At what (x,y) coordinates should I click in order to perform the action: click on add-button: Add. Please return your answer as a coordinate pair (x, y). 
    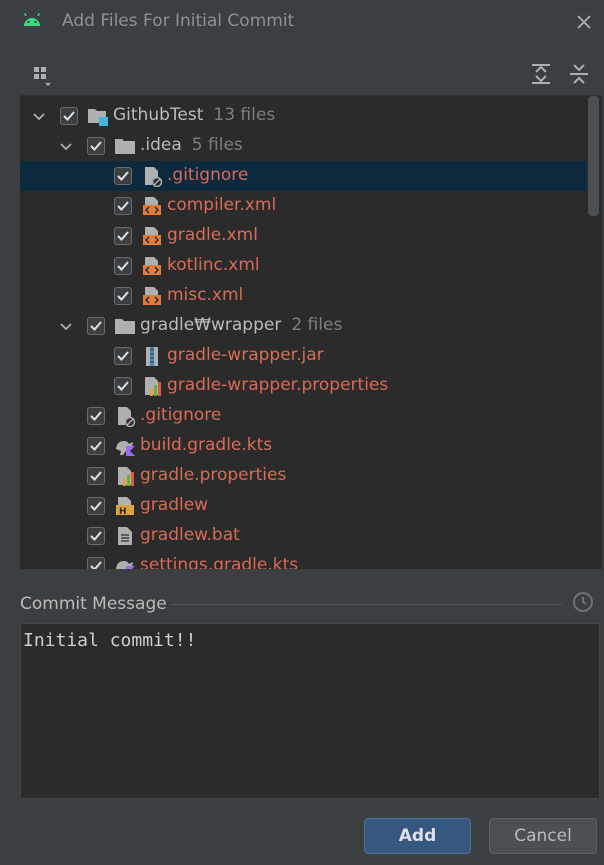
    Looking at the image, I should click on (417, 836).